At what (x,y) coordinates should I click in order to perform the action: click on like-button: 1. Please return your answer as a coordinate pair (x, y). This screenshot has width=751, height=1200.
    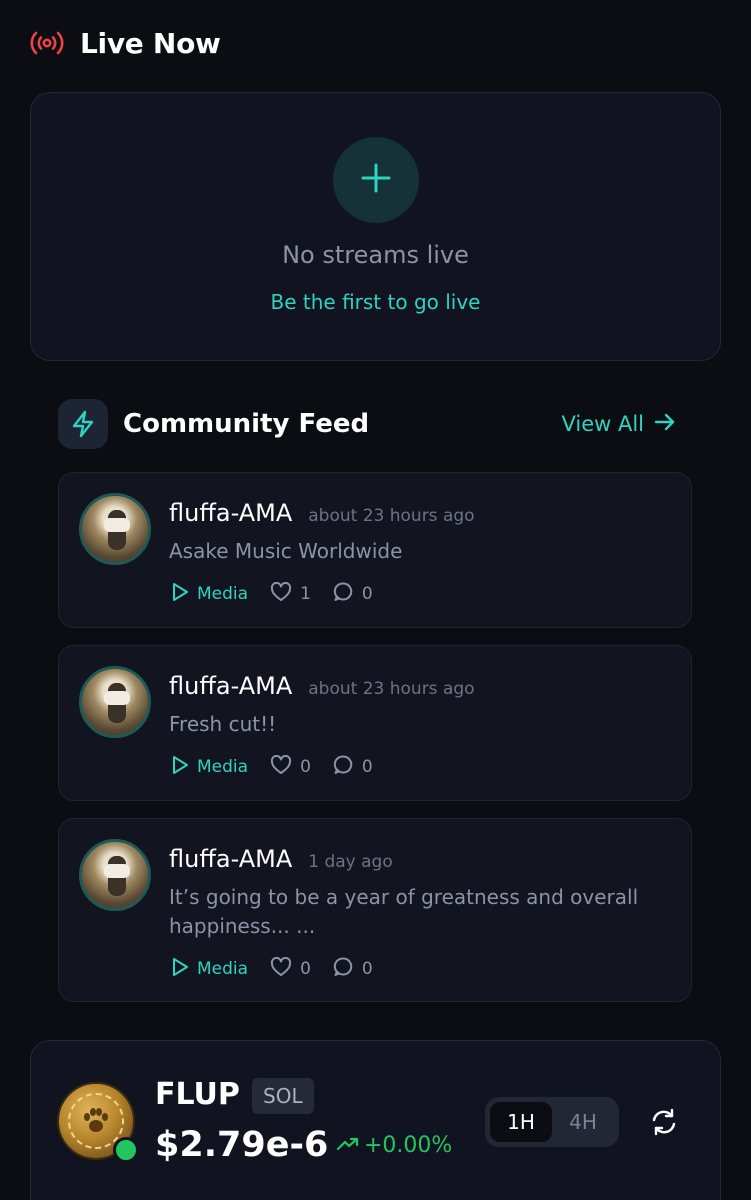
    Looking at the image, I should click on (290, 594).